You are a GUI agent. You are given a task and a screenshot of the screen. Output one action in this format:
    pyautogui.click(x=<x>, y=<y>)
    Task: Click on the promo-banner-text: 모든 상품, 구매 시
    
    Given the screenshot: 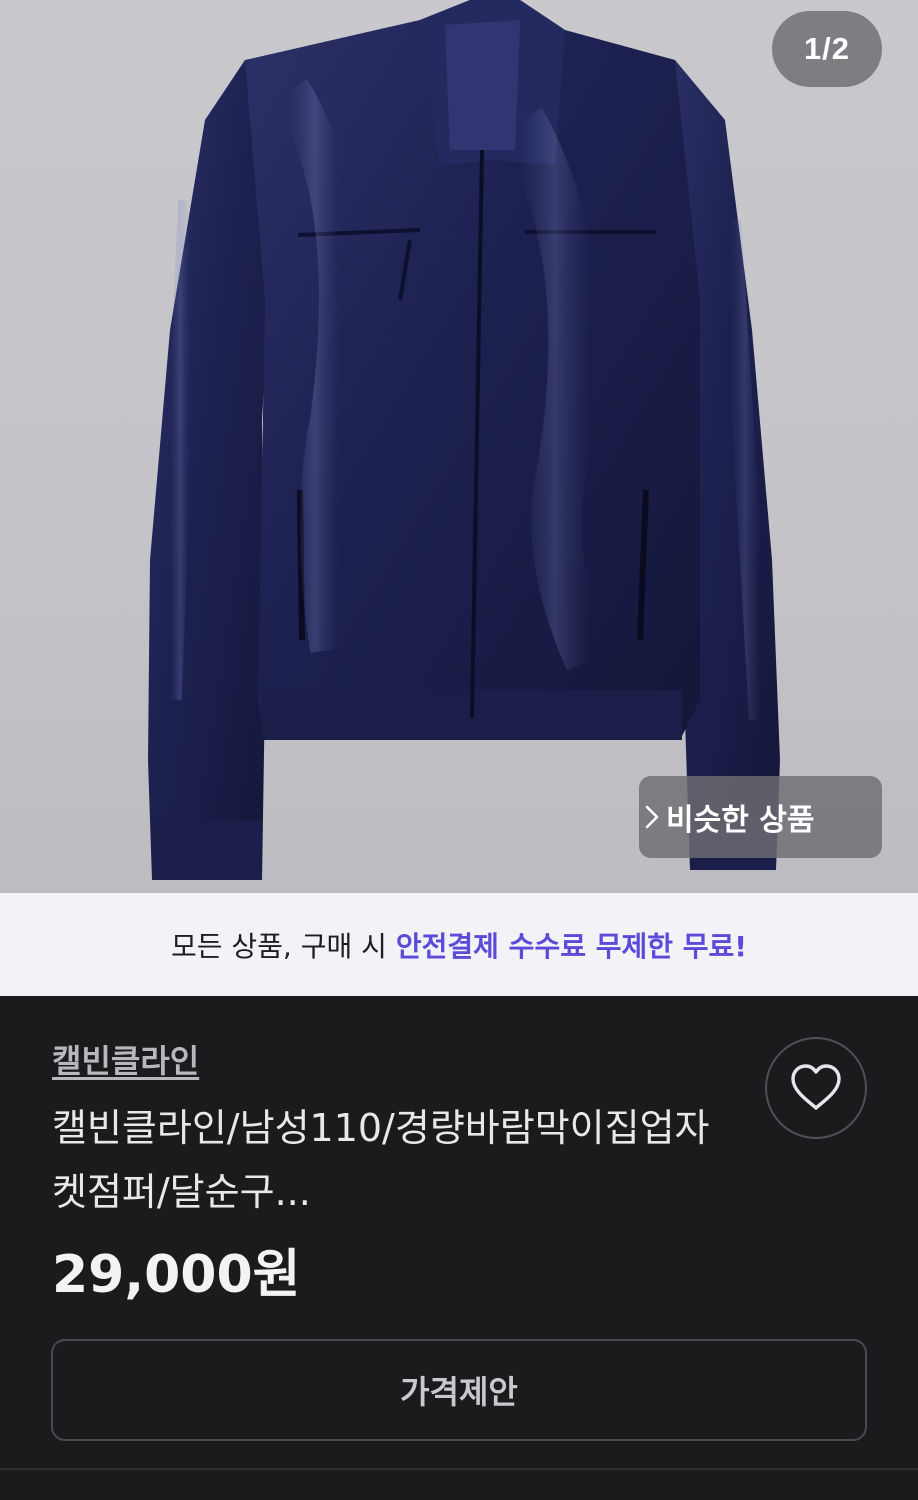 What is the action you would take?
    pyautogui.click(x=278, y=946)
    